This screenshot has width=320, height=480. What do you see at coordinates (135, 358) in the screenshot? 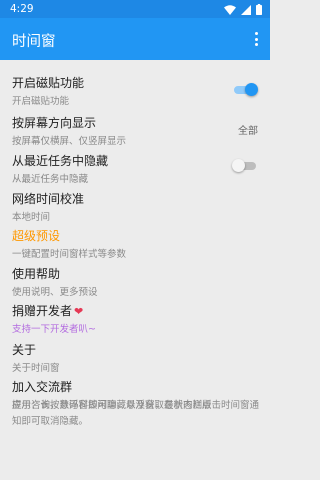
I see `setting-about: 关于 关于时间窗` at bounding box center [135, 358].